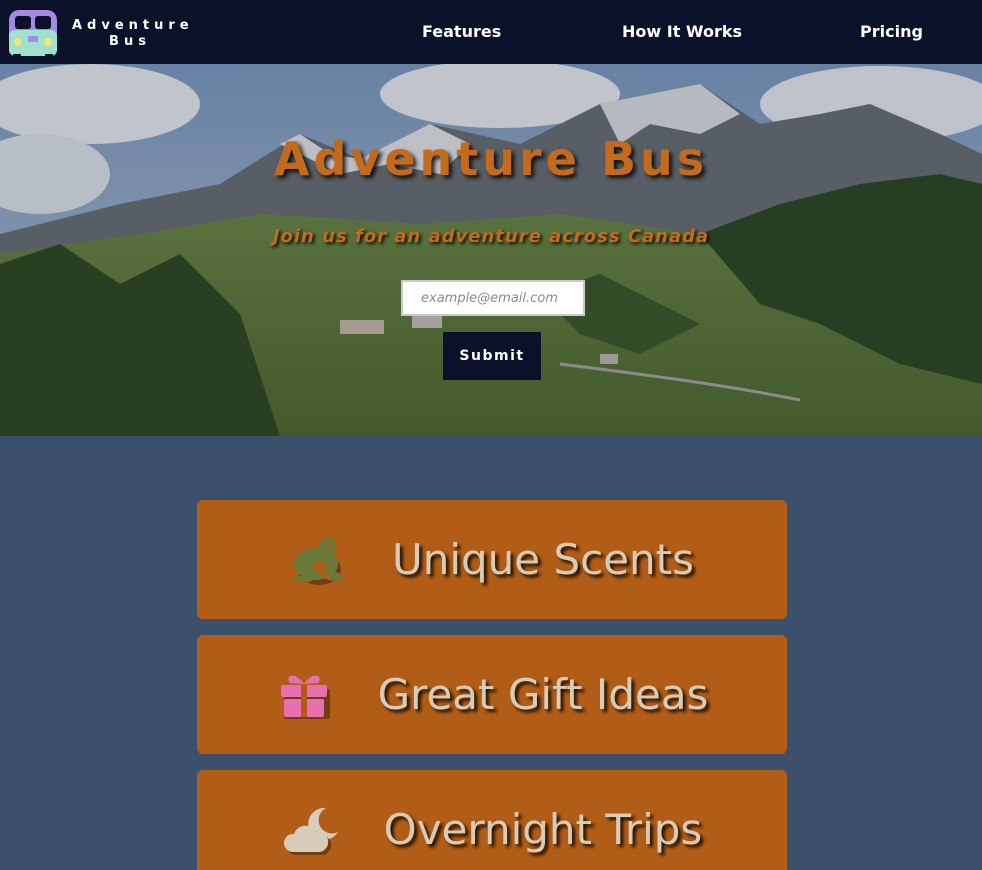 This screenshot has height=870, width=982. I want to click on submit-button: Submit, so click(492, 356).